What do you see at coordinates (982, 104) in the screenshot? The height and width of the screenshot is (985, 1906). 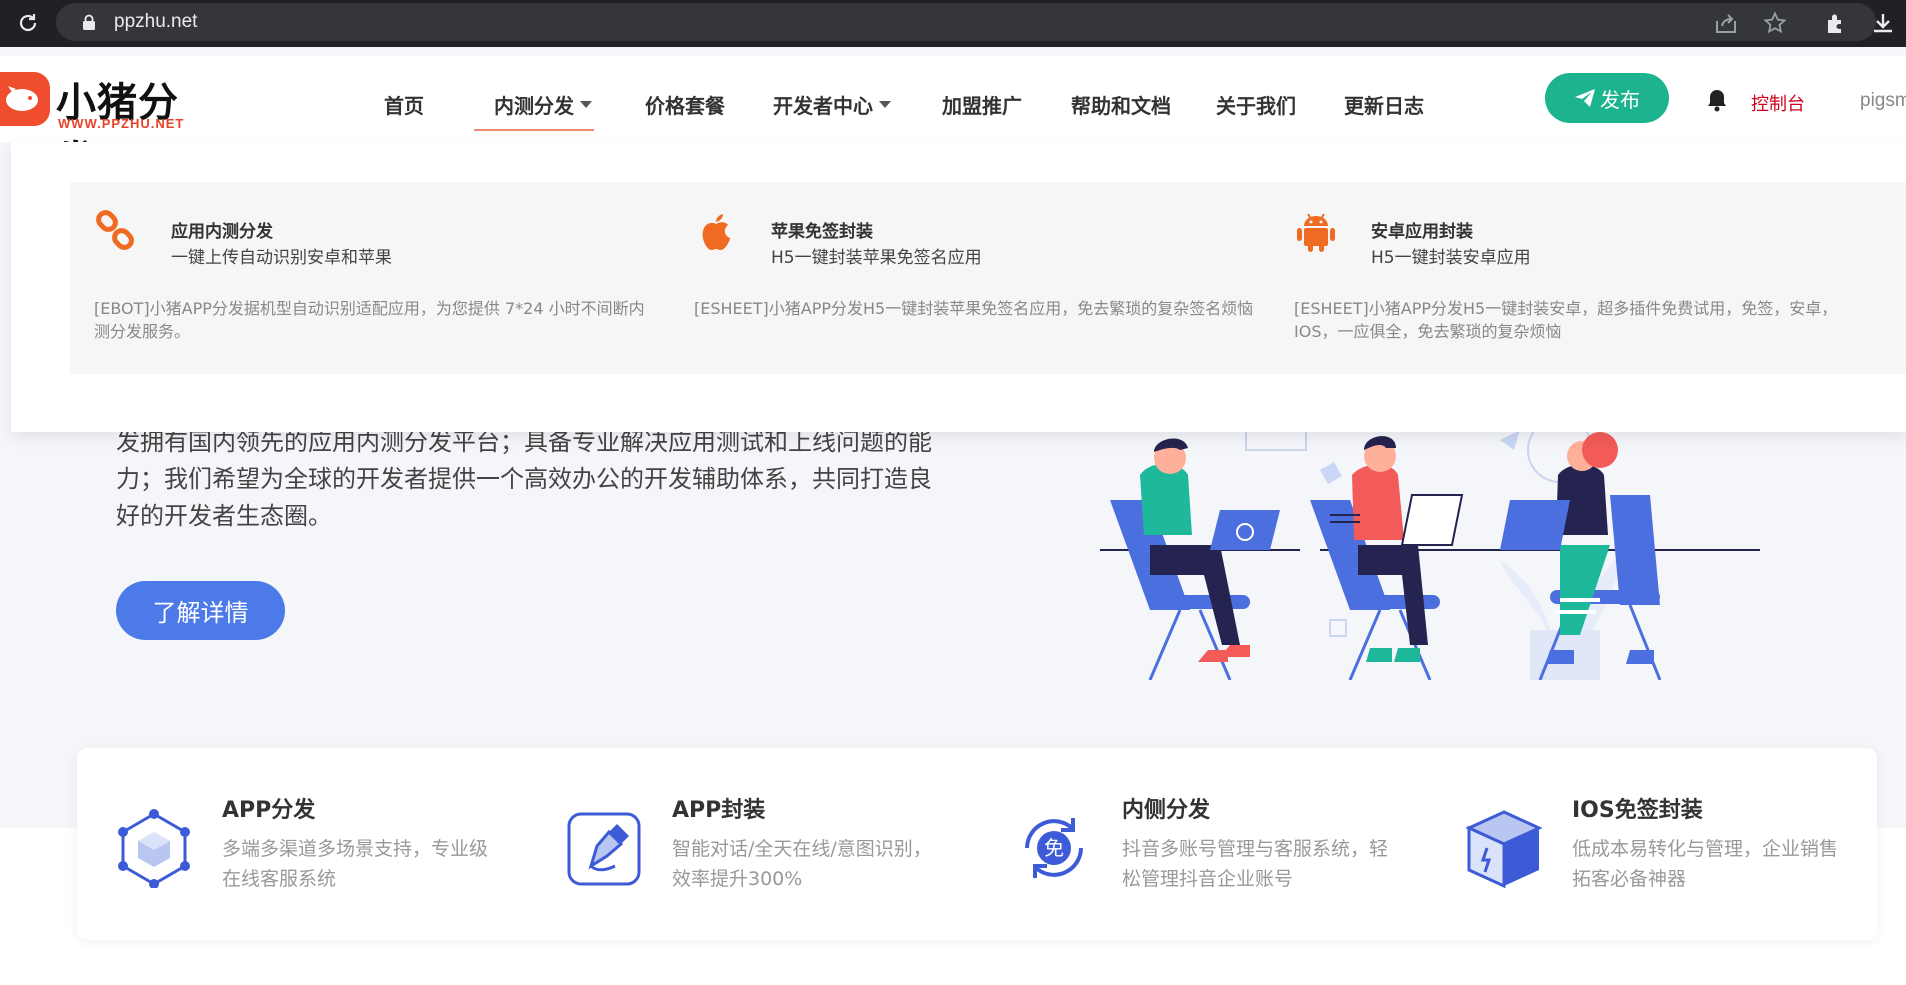 I see `nav-affiliate: 加盟推广` at bounding box center [982, 104].